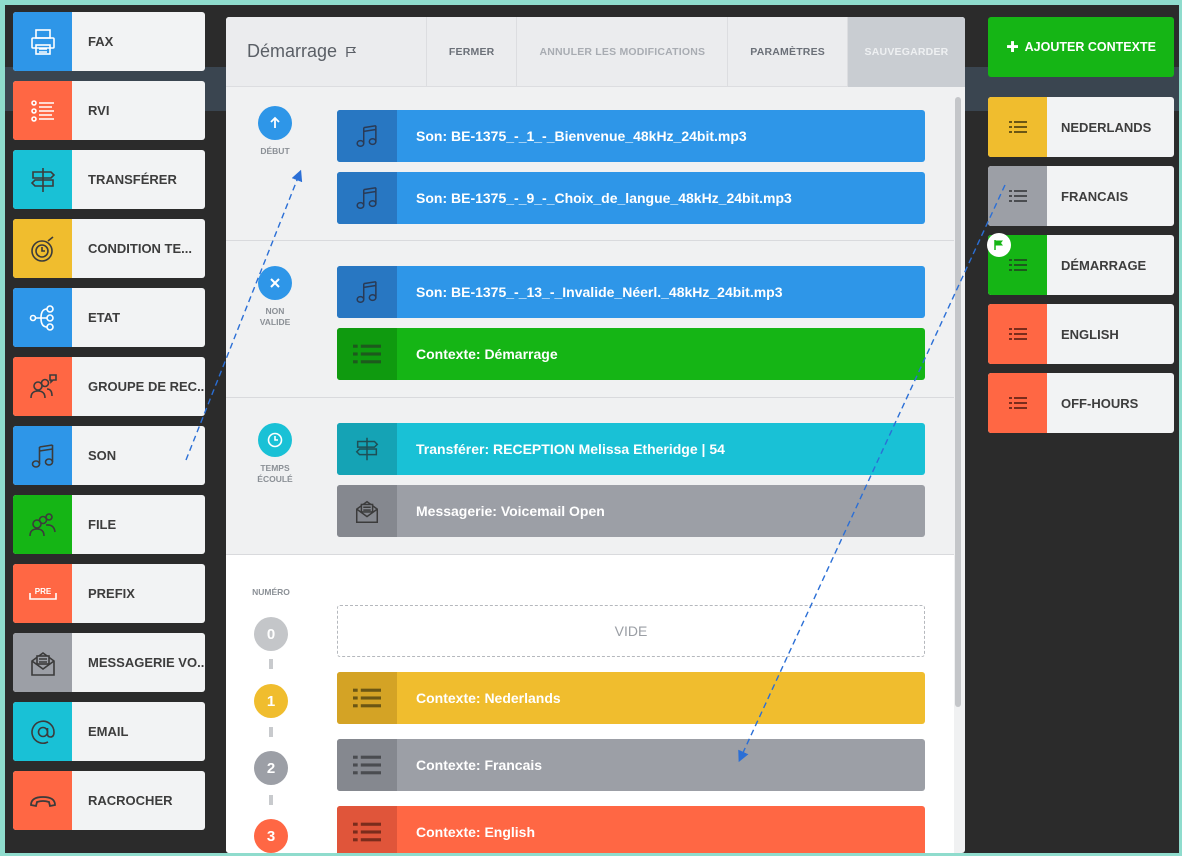 This screenshot has height=856, width=1182. I want to click on drag-arrow-sound, so click(244, 315).